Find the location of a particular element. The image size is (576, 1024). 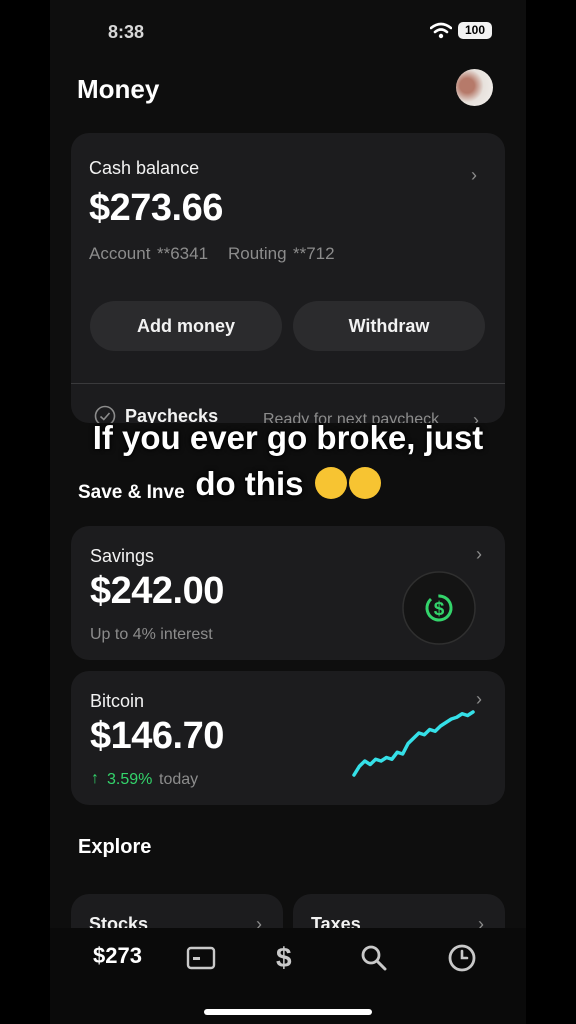

bitcoin-amount: $146.70 is located at coordinates (157, 736).